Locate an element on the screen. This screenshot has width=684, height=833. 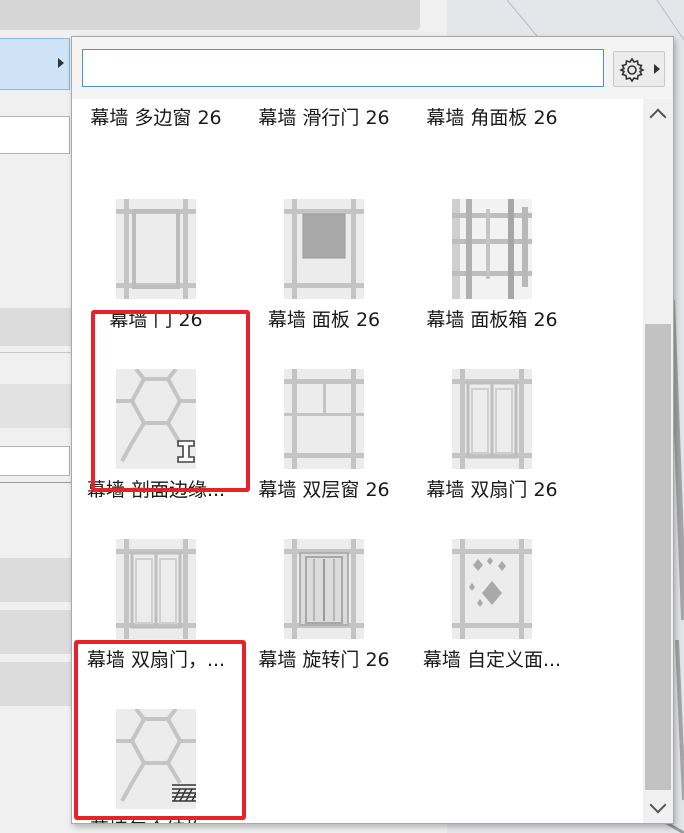
object-tile: 幕墙 双扇门 26 is located at coordinates (492, 429).